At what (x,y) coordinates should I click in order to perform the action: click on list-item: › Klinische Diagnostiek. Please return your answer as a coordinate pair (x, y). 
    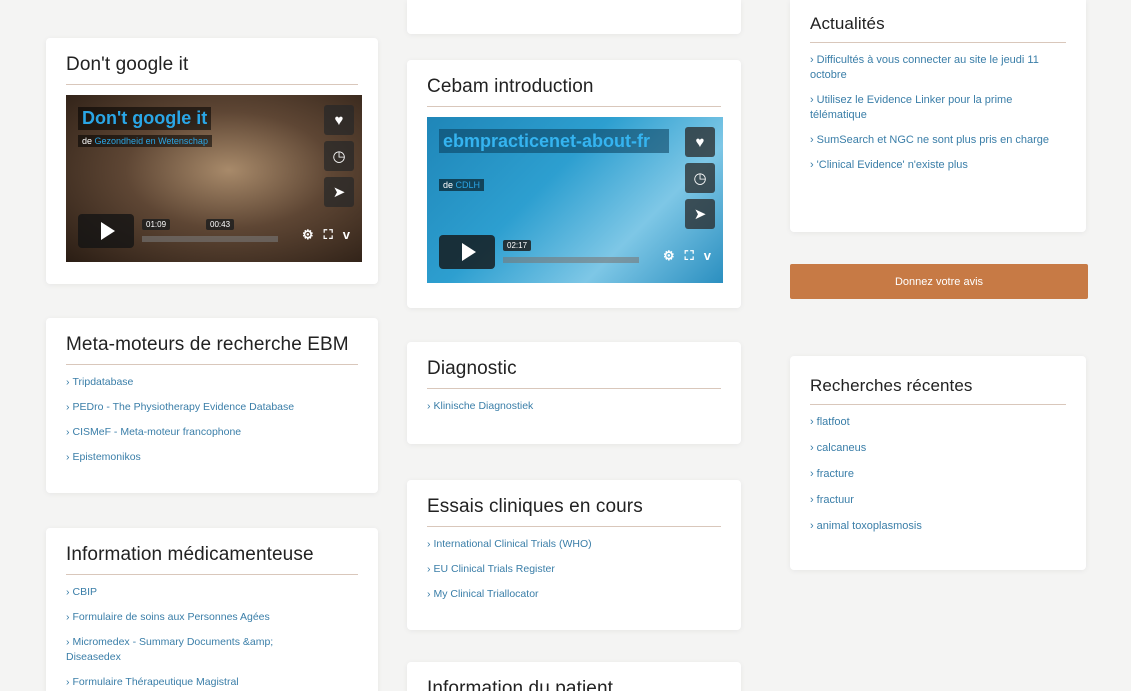
    Looking at the image, I should click on (574, 406).